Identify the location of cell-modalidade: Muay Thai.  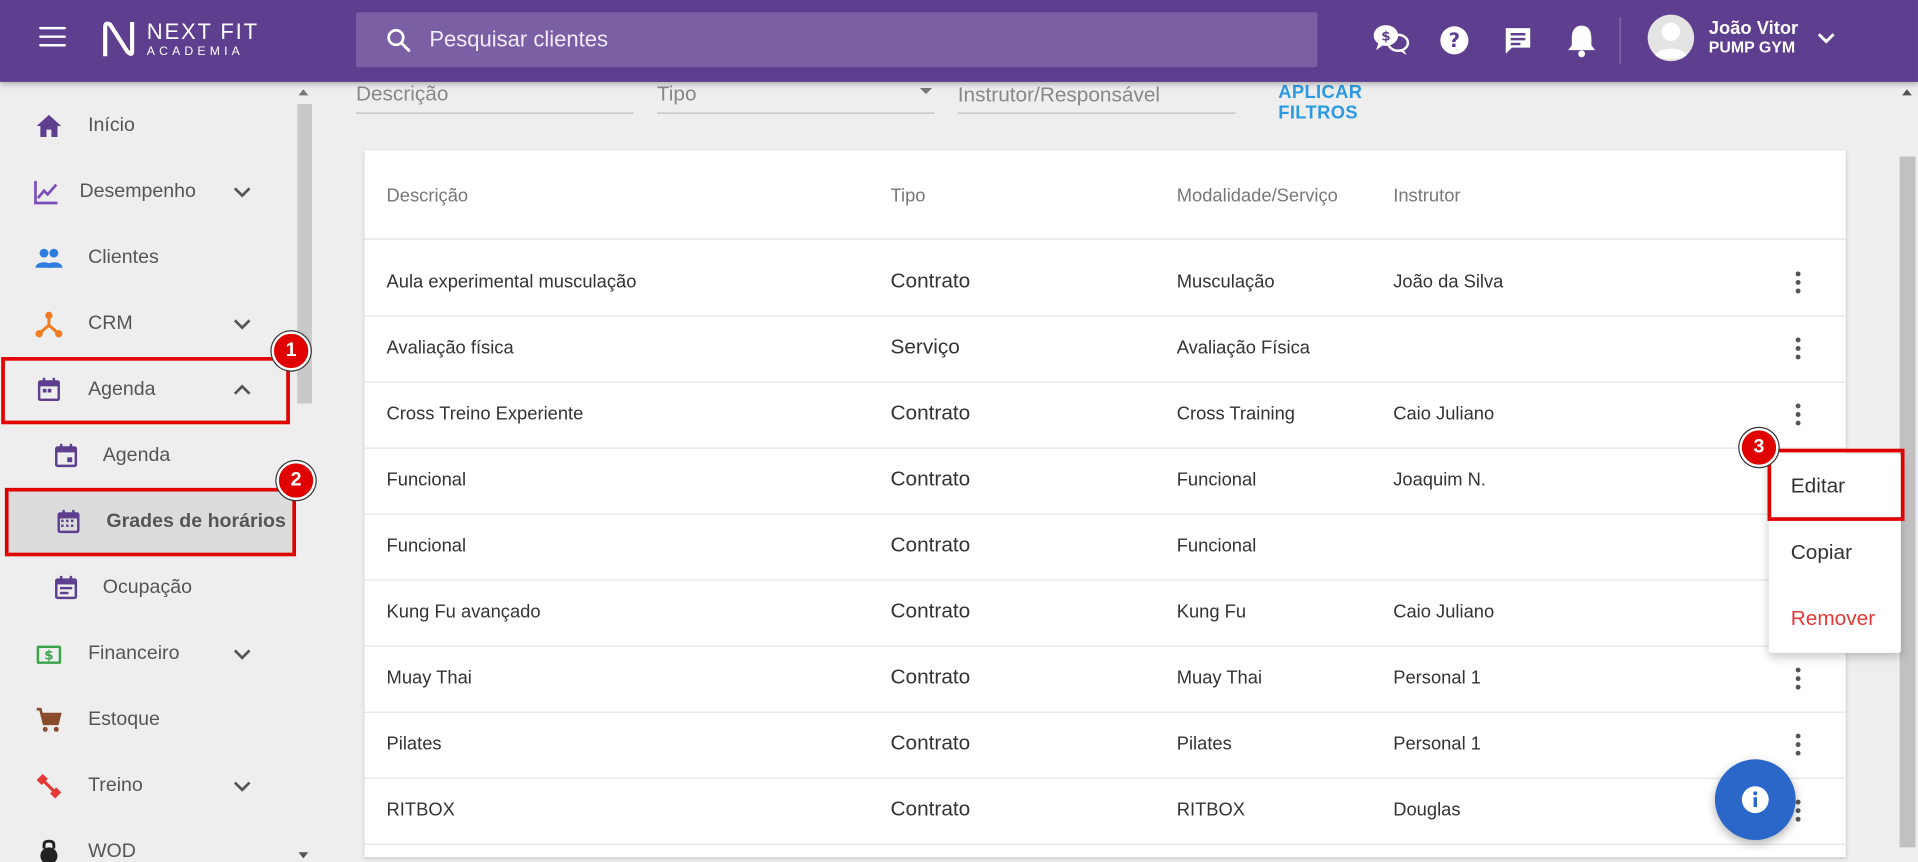
(1219, 678).